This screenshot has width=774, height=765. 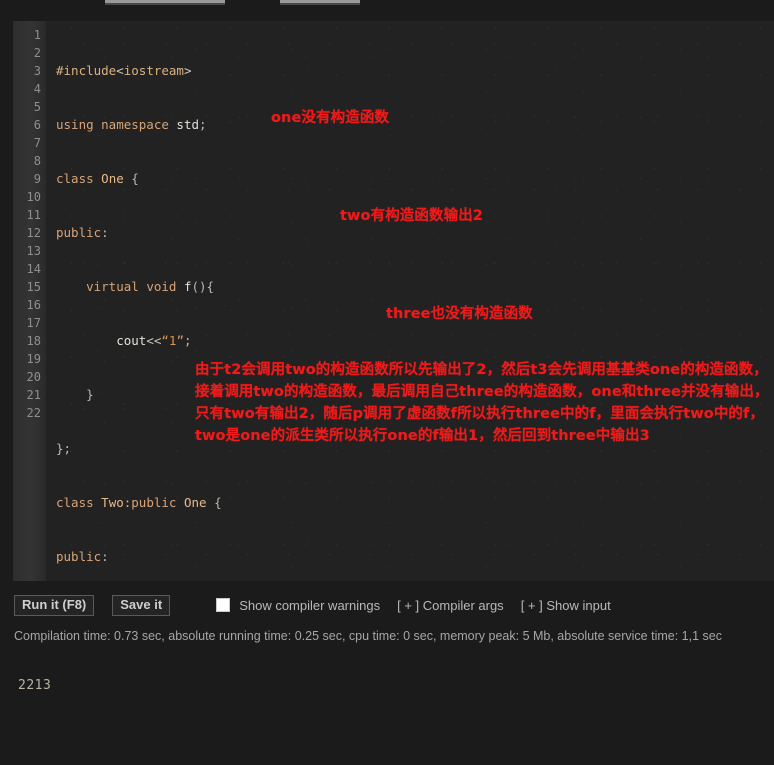 I want to click on line-number: 6, so click(x=37, y=125).